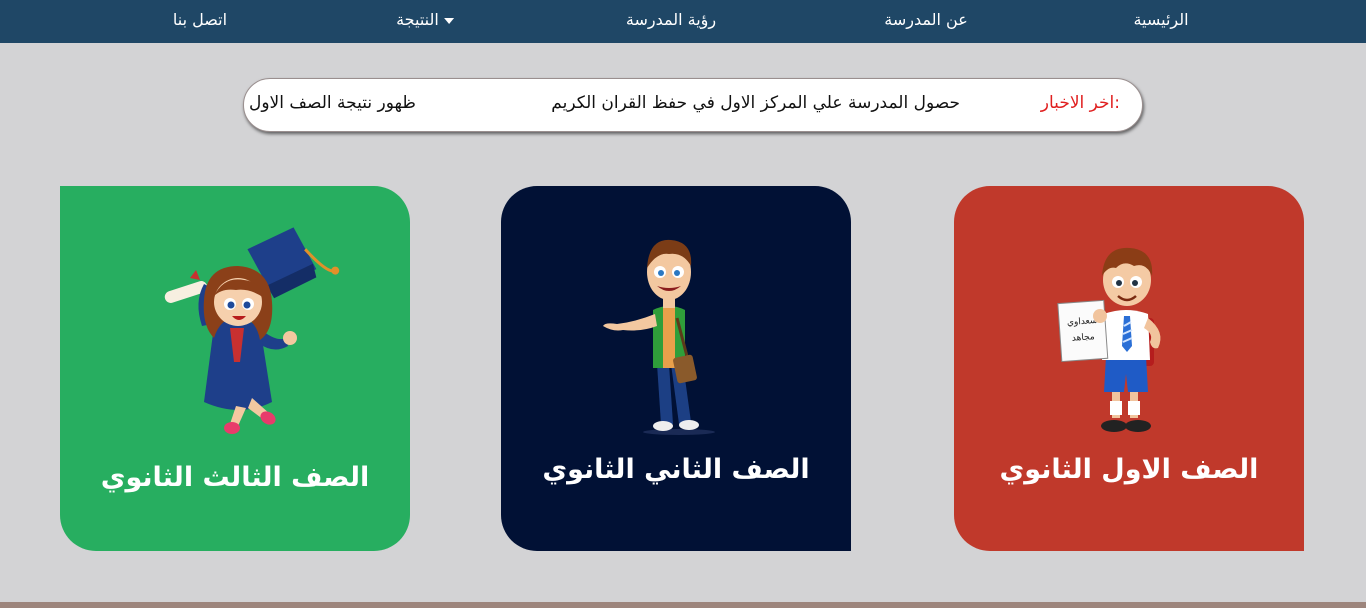 This screenshot has width=1366, height=608. What do you see at coordinates (332, 103) in the screenshot?
I see `news-item: ظهور نتيجة الصف الاول` at bounding box center [332, 103].